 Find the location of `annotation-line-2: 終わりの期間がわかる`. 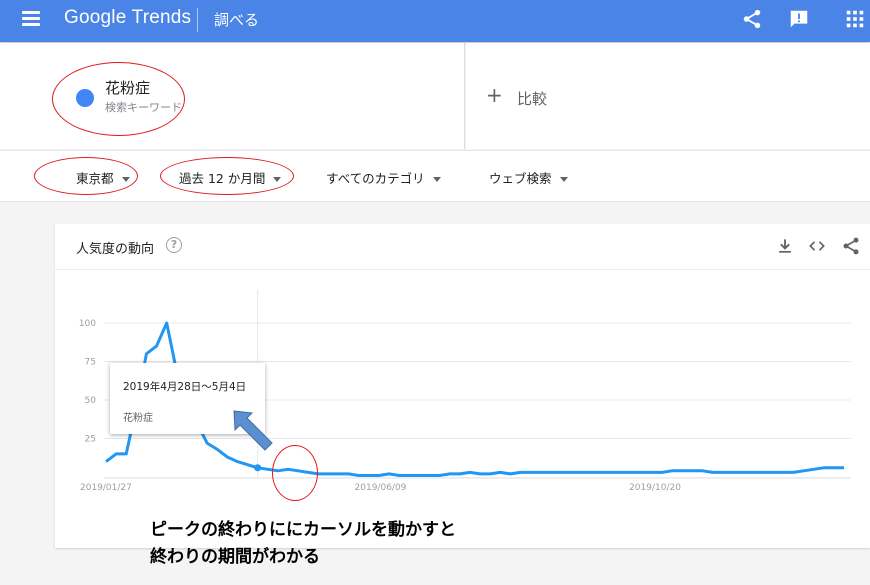

annotation-line-2: 終わりの期間がわかる is located at coordinates (235, 557).